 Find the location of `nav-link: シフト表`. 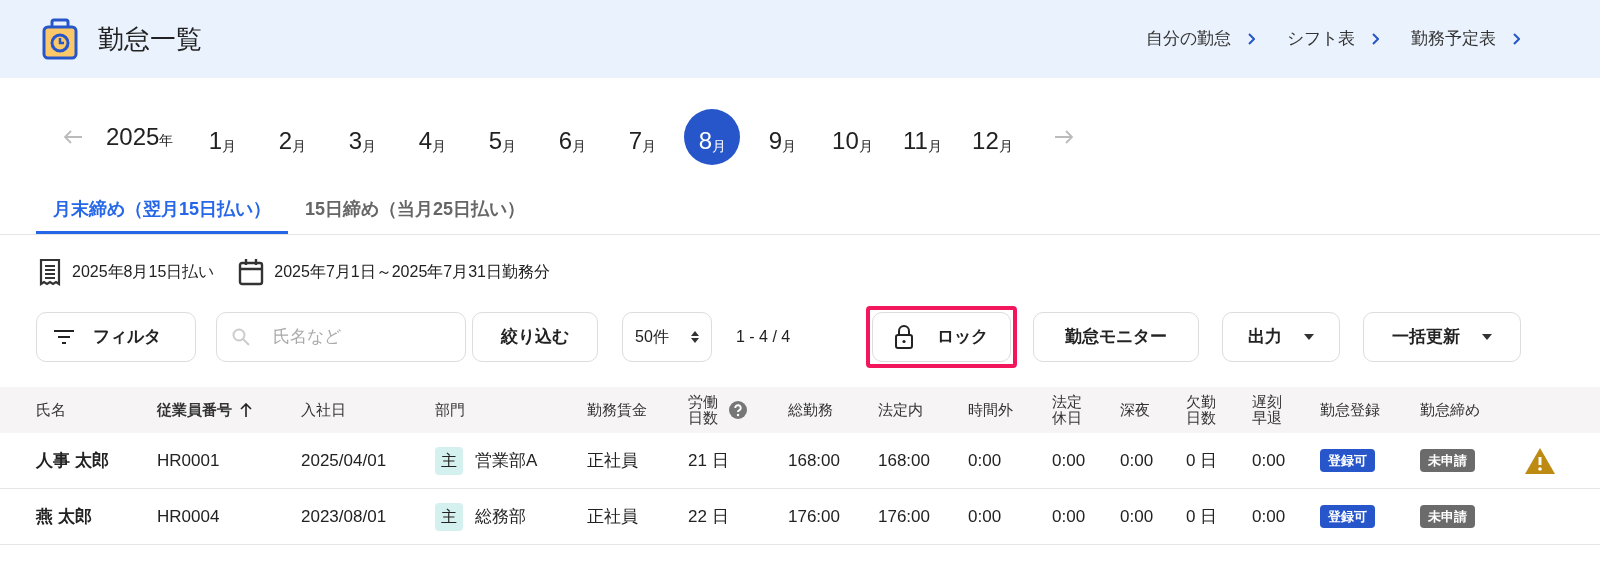

nav-link: シフト表 is located at coordinates (1333, 39).